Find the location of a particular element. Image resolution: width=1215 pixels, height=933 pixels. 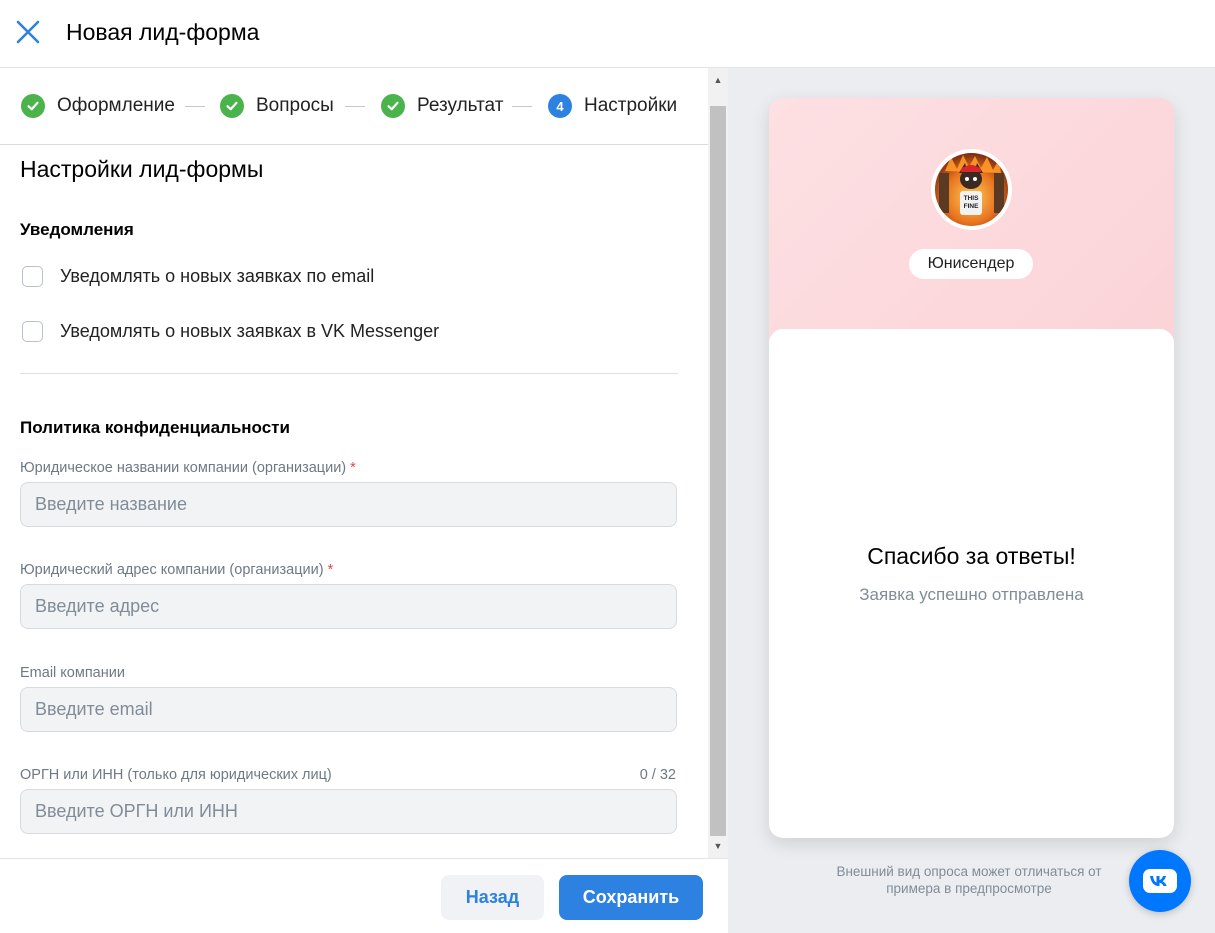

divider is located at coordinates (349, 373).